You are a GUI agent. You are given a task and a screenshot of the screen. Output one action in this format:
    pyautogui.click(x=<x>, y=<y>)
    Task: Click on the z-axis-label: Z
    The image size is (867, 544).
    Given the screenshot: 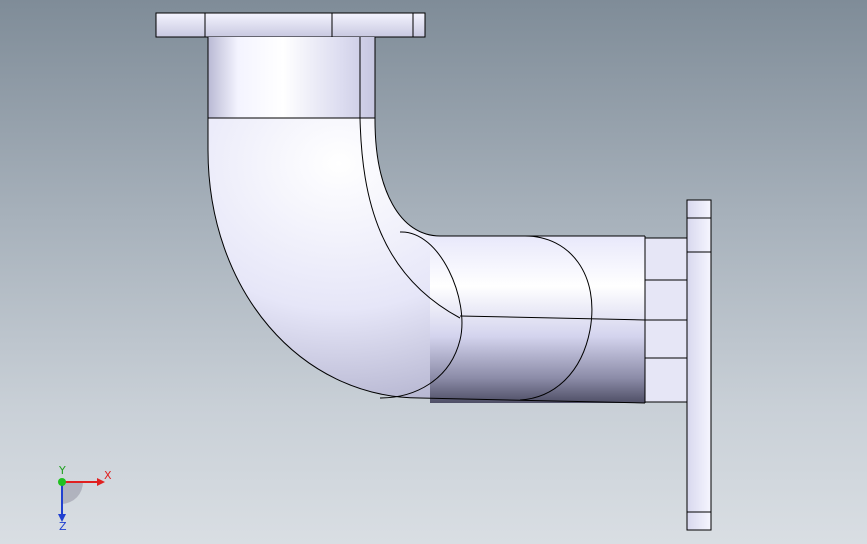 What is the action you would take?
    pyautogui.click(x=63, y=526)
    